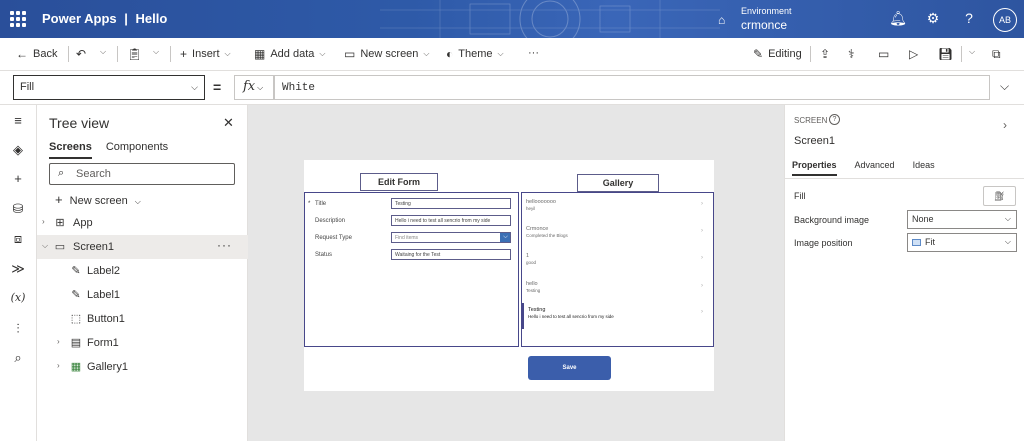  Describe the element at coordinates (18, 297) in the screenshot. I see `variables-icon: (x)` at that location.